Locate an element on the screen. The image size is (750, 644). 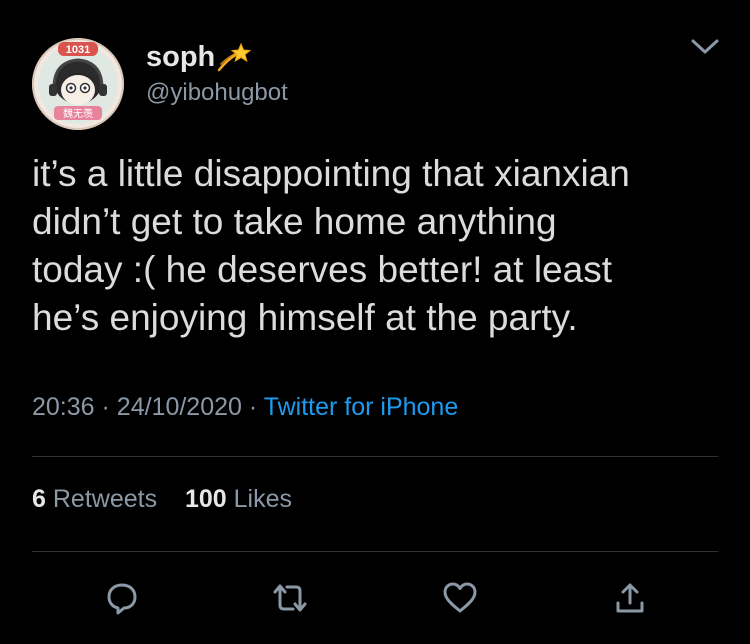
retweet-icon is located at coordinates (290, 598).